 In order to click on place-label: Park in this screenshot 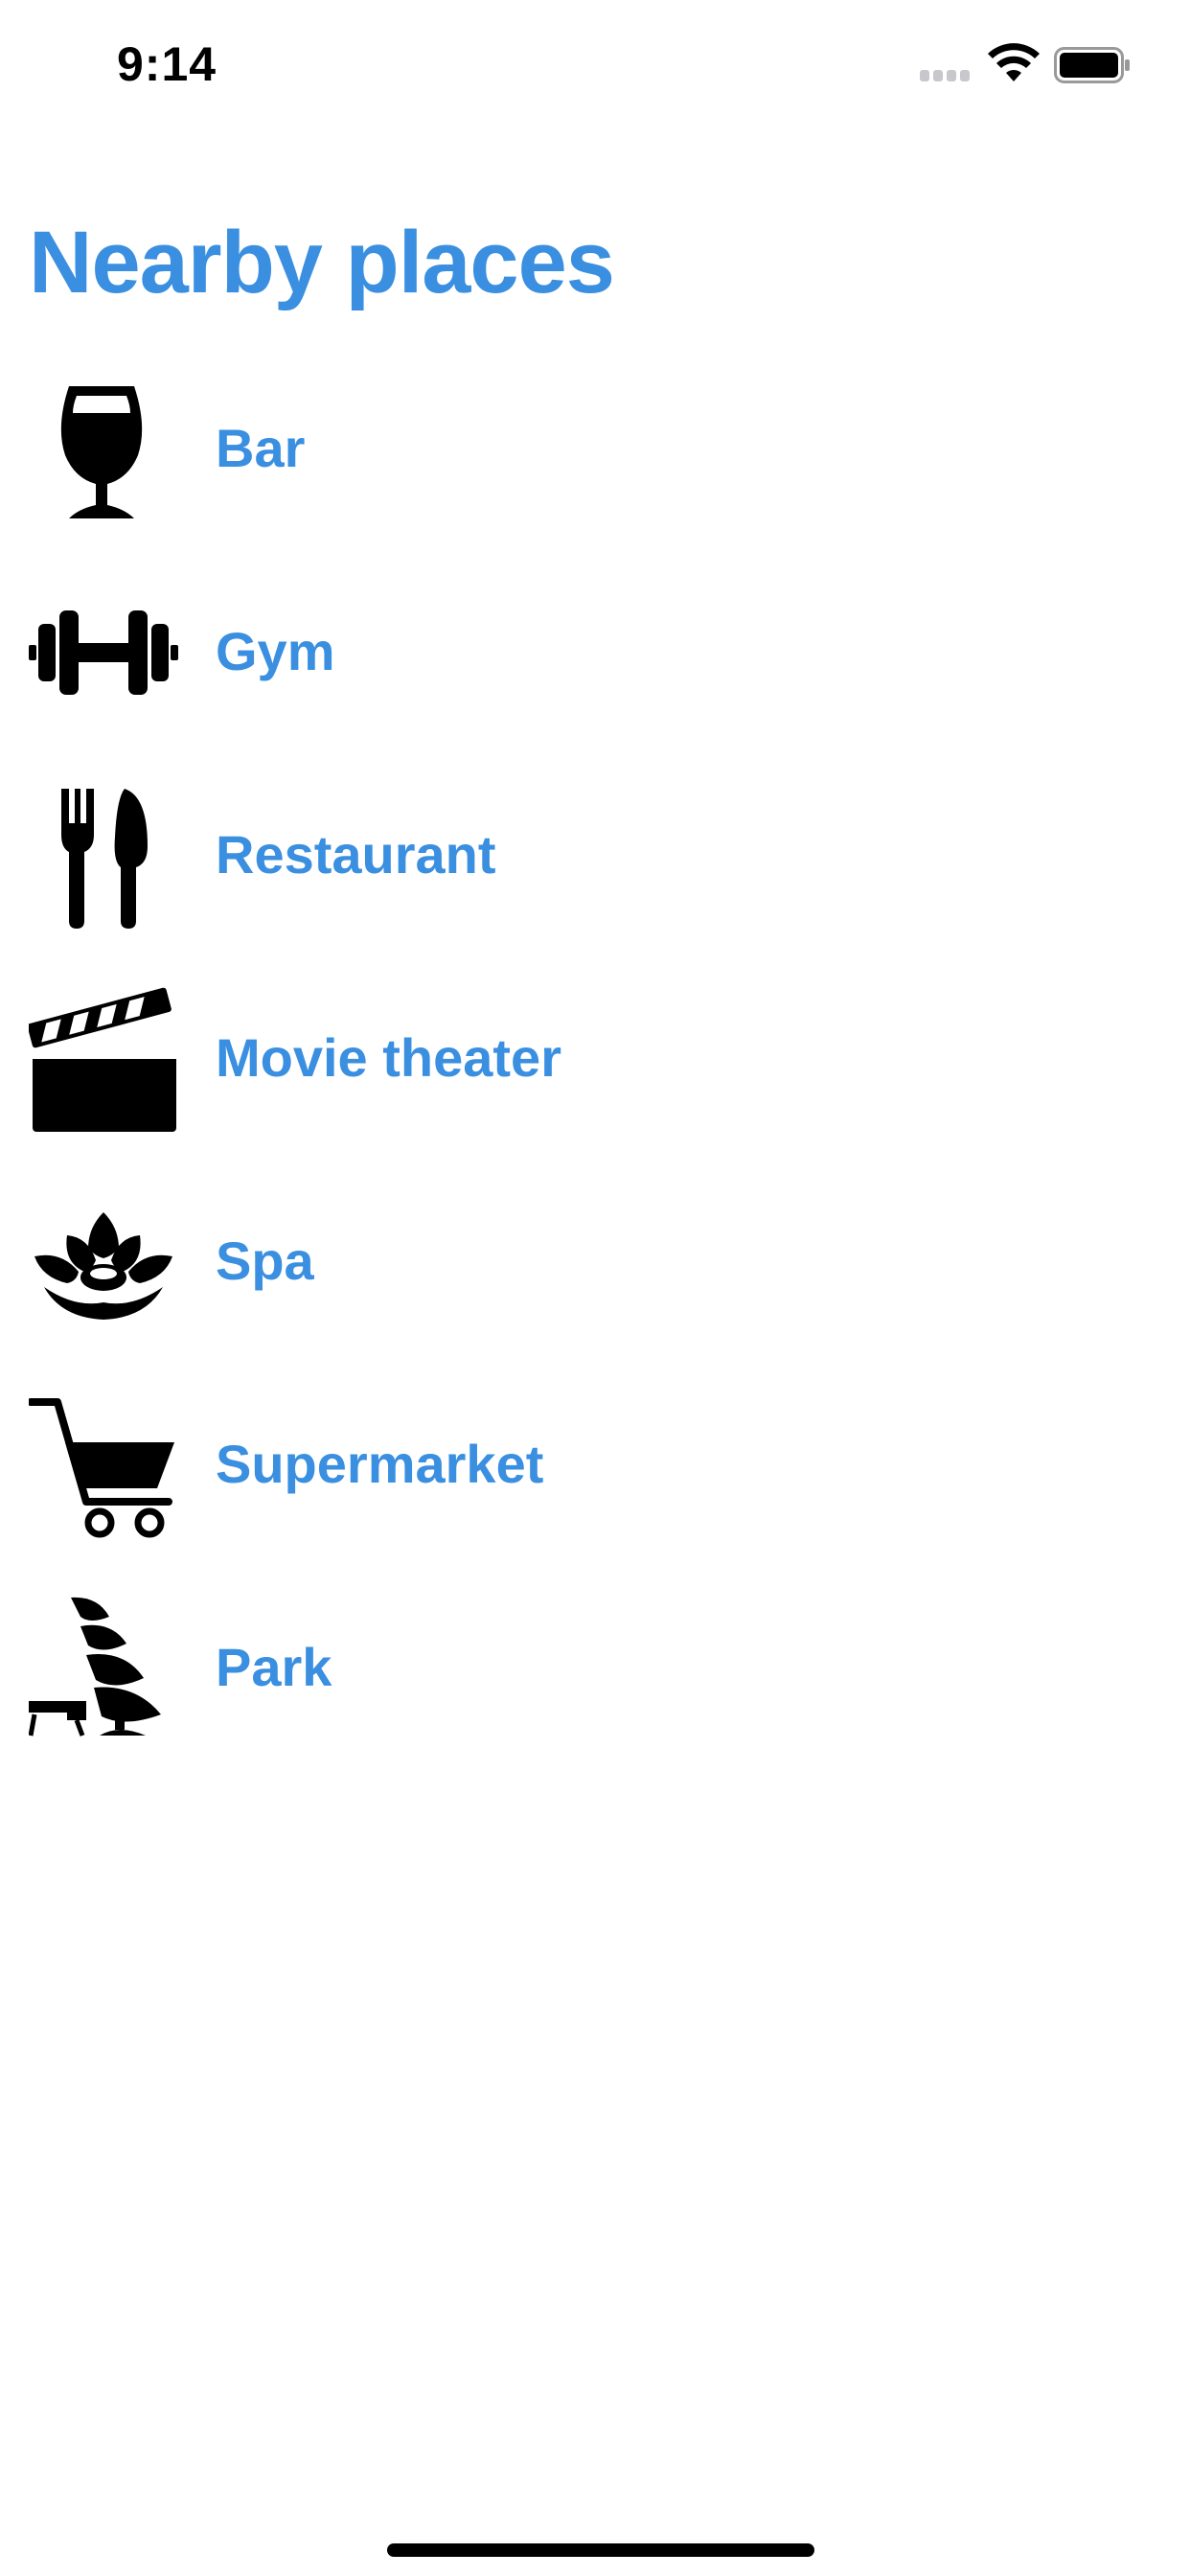, I will do `click(274, 1667)`.